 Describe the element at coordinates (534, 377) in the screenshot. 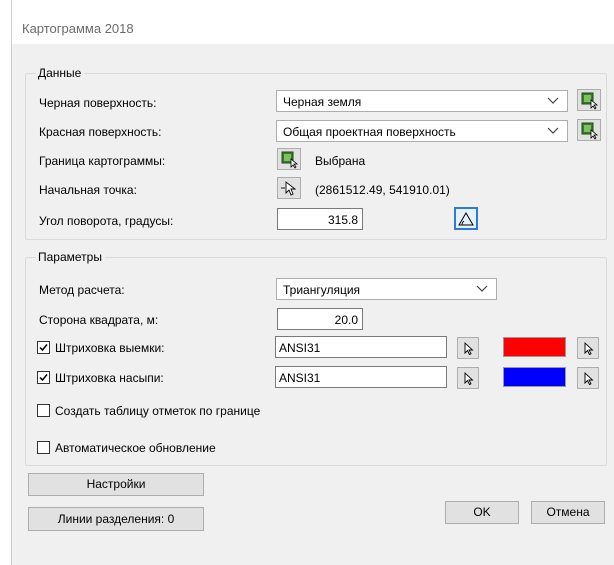

I see `fill-hatch-color-swatch` at that location.